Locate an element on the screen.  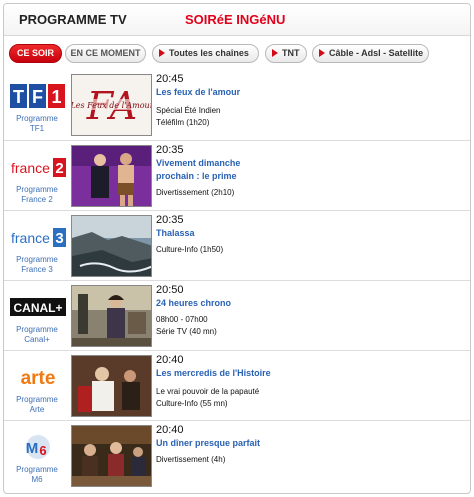
france2-logo: france 2 is located at coordinates (38, 167).